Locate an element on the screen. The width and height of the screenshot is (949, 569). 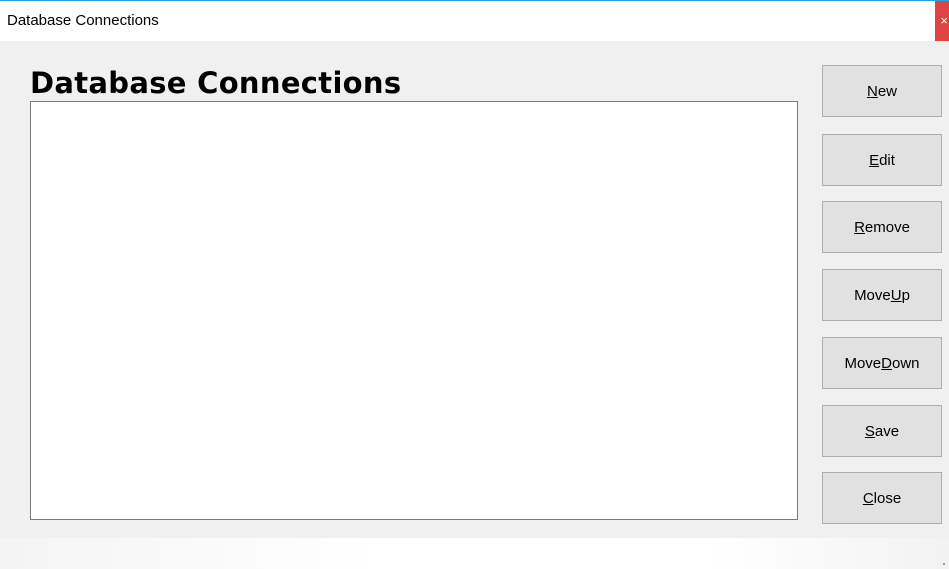
button-label-suffix: own is located at coordinates (906, 363).